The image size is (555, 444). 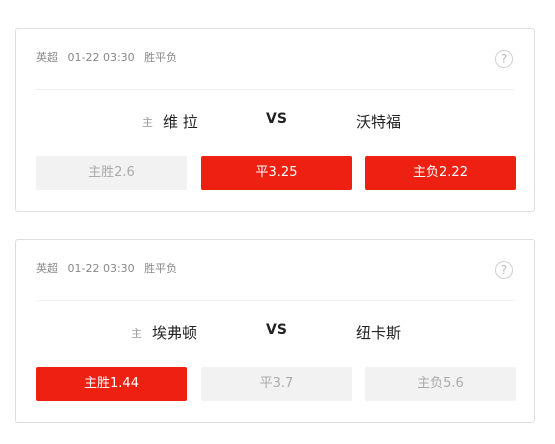 What do you see at coordinates (276, 384) in the screenshot?
I see `odds-button-draw: 平3.7` at bounding box center [276, 384].